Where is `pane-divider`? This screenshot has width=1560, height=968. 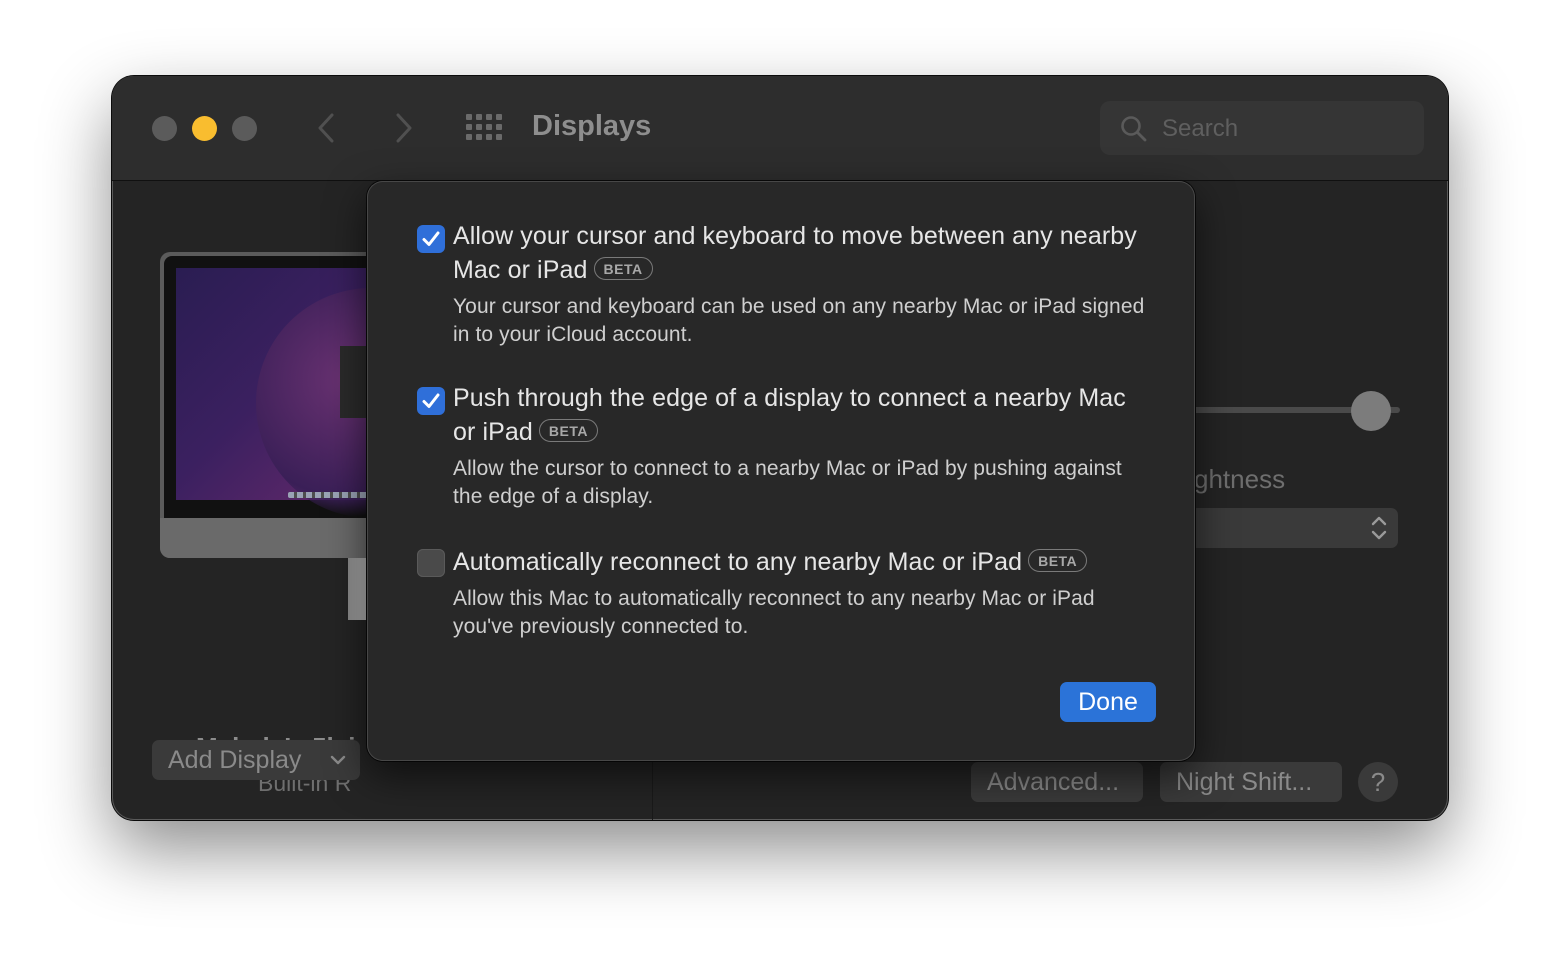
pane-divider is located at coordinates (652, 791).